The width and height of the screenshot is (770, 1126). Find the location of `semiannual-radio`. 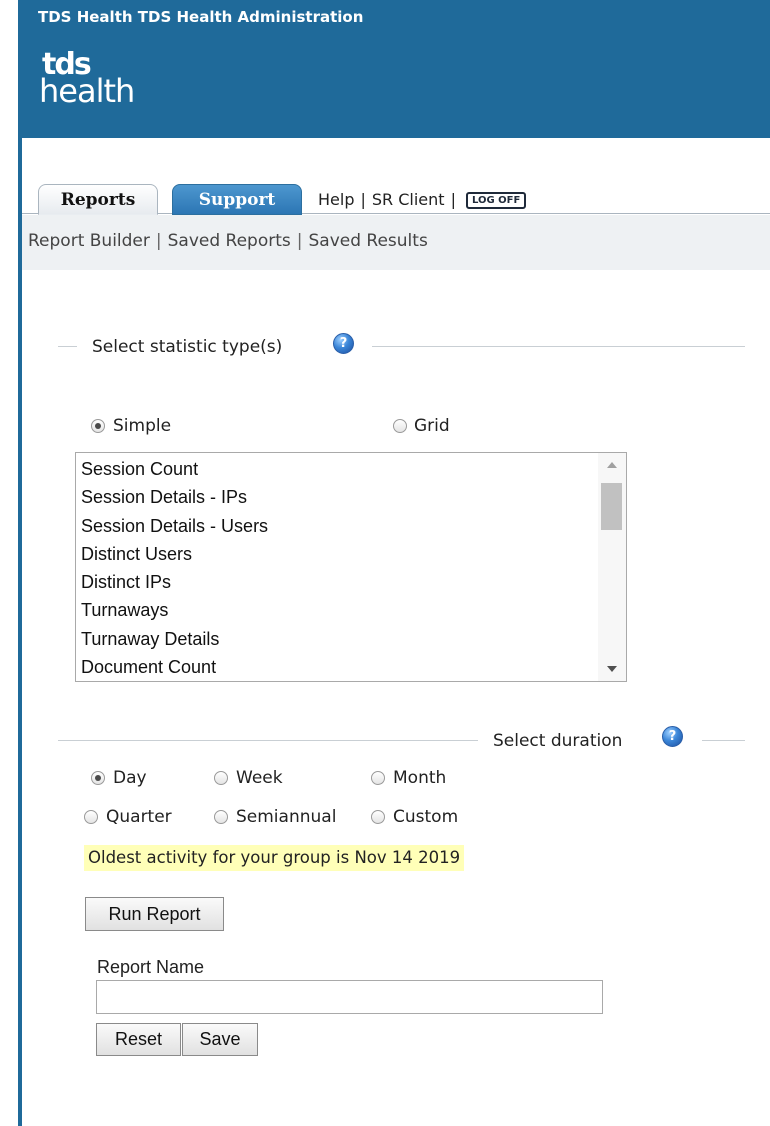

semiannual-radio is located at coordinates (221, 817).